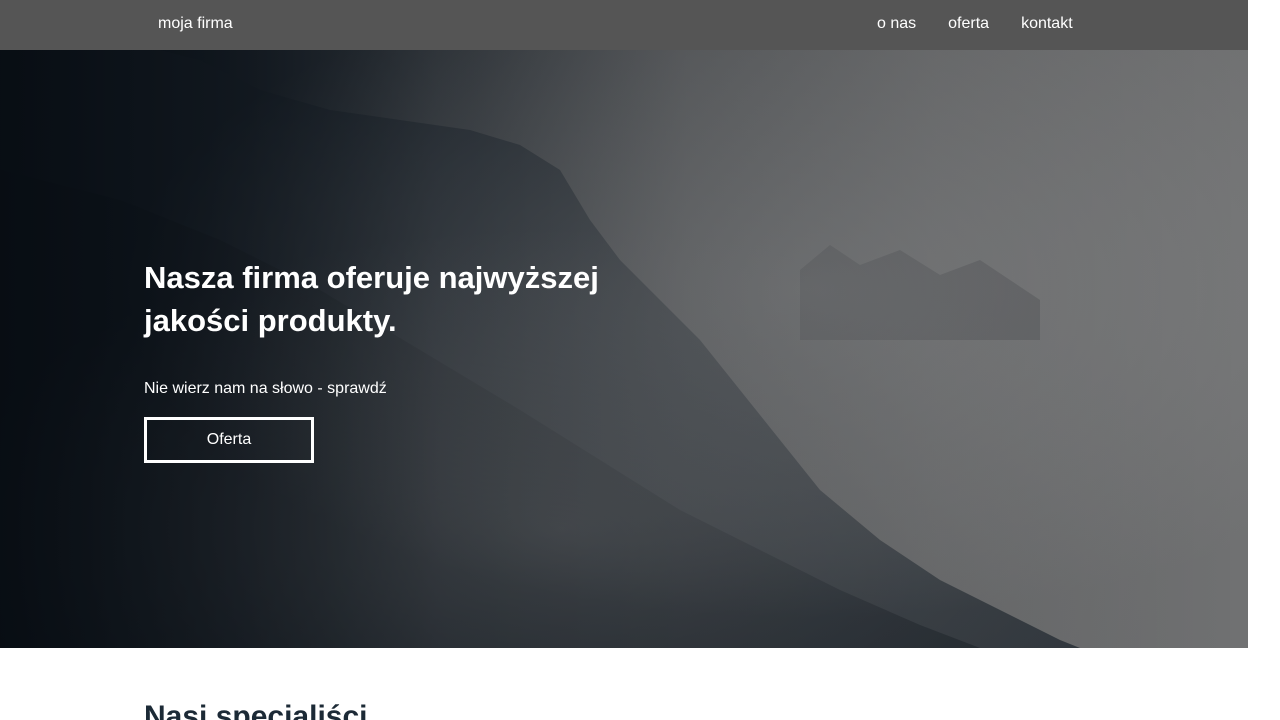 This screenshot has height=720, width=1280. I want to click on hero-subtitle: Nie wierz nam na słowo - sprawdź, so click(265, 388).